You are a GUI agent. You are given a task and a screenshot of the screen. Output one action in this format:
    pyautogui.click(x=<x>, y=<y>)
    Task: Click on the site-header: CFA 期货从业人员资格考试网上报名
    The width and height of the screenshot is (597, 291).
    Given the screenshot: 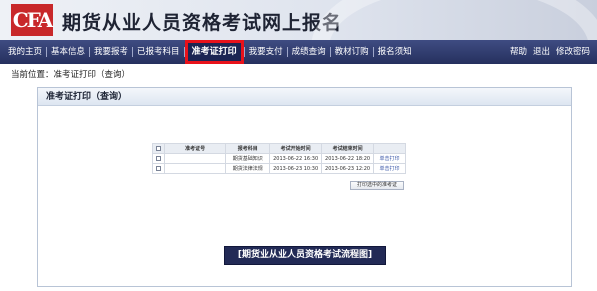 What is the action you would take?
    pyautogui.click(x=298, y=20)
    